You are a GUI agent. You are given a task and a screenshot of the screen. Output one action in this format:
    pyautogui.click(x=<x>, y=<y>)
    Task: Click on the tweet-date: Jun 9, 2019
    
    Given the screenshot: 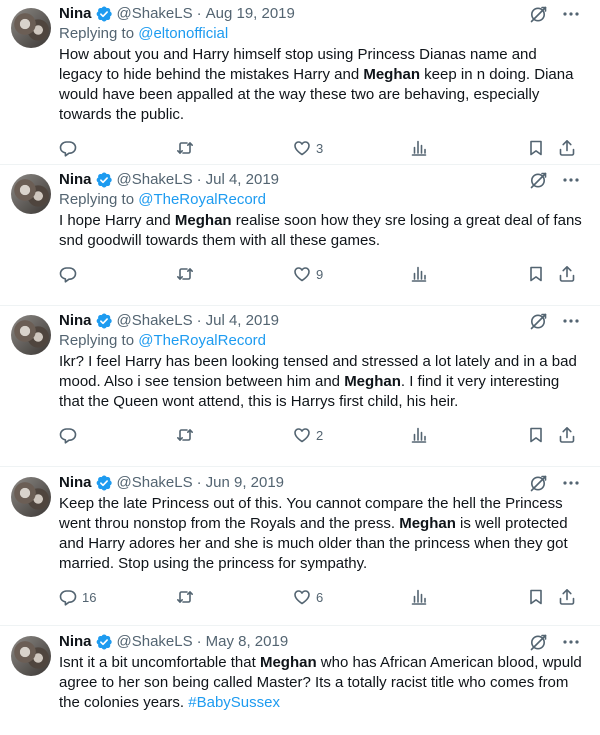 What is the action you would take?
    pyautogui.click(x=245, y=483)
    